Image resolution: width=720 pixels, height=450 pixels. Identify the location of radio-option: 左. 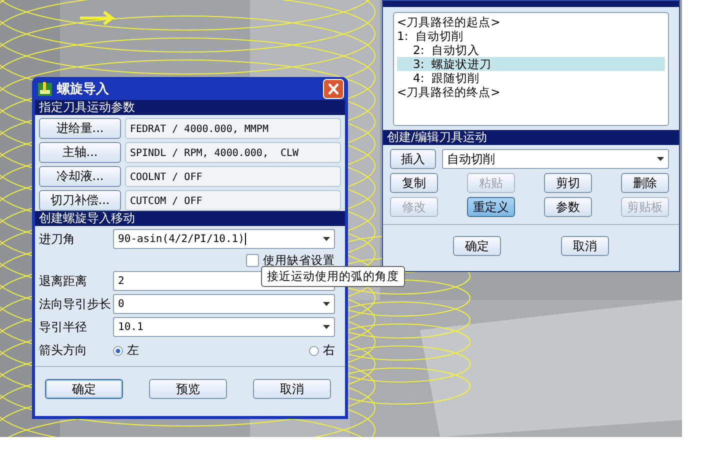
(126, 350).